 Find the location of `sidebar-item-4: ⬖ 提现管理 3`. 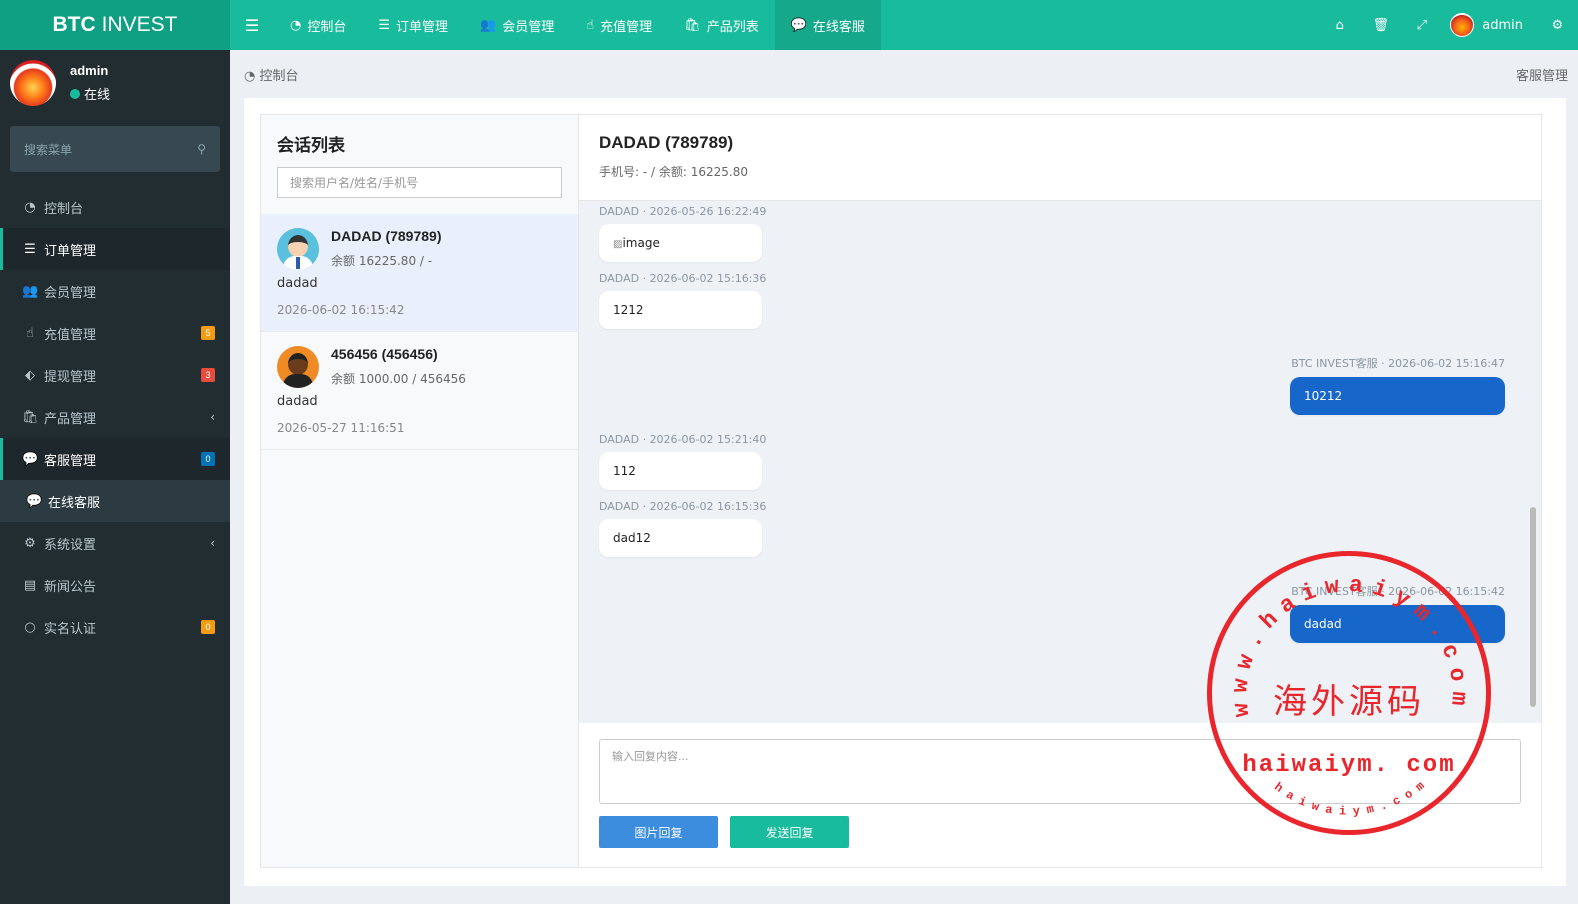

sidebar-item-4: ⬖ 提现管理 3 is located at coordinates (115, 375).